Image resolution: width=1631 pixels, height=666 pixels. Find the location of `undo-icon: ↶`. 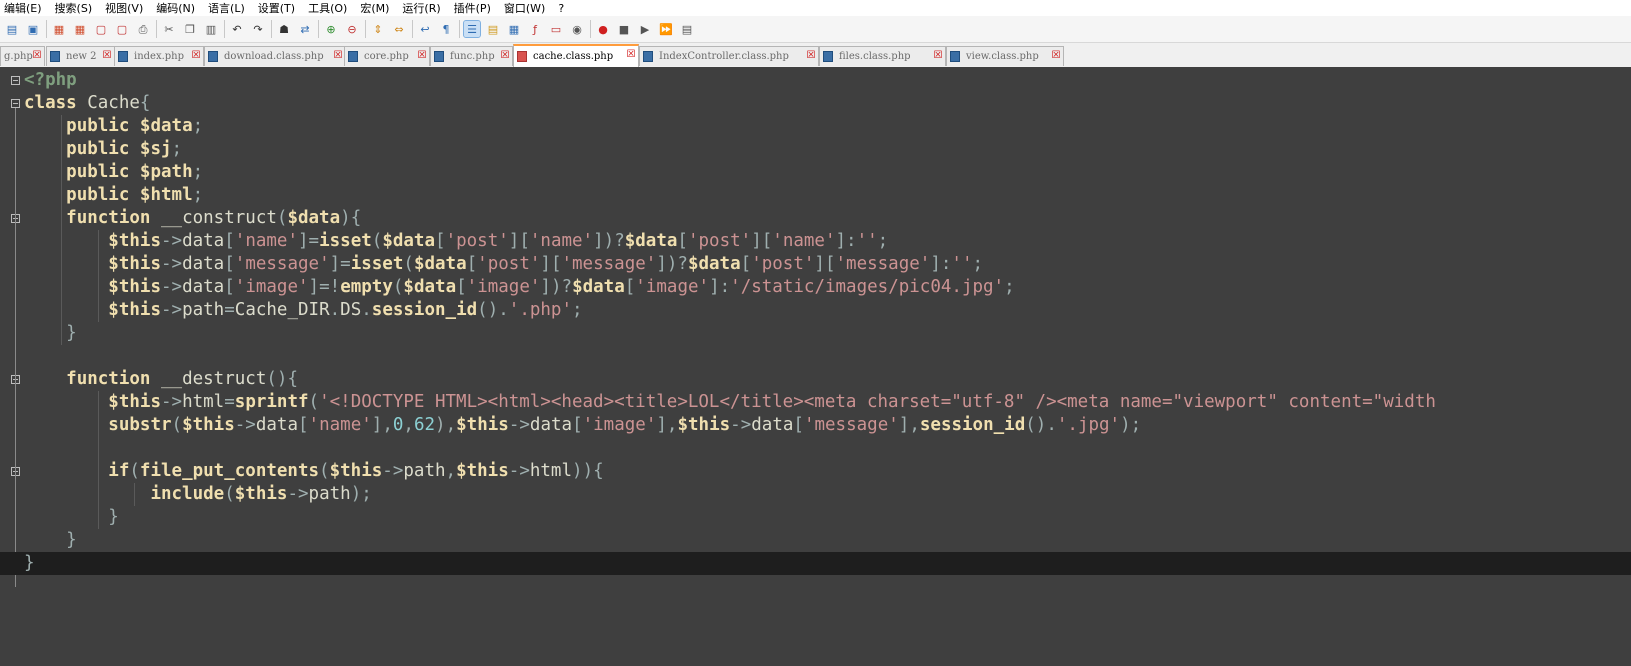

undo-icon: ↶ is located at coordinates (237, 29).